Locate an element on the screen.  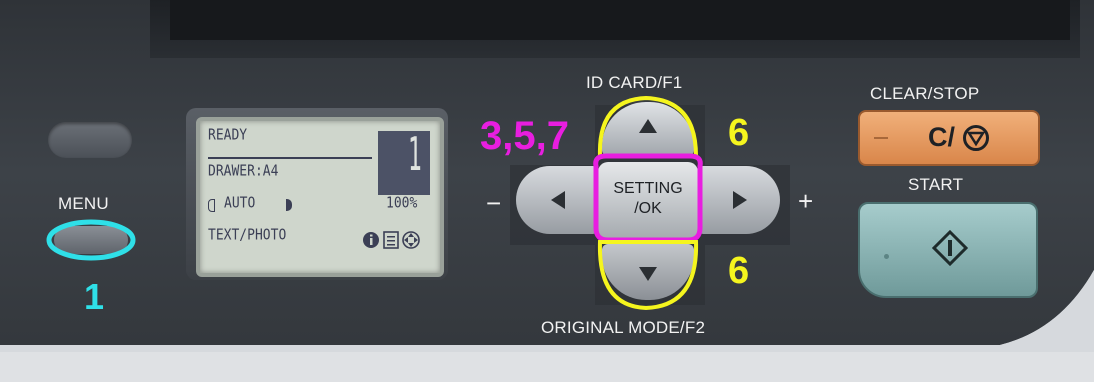
left-arrow-button is located at coordinates (557, 200).